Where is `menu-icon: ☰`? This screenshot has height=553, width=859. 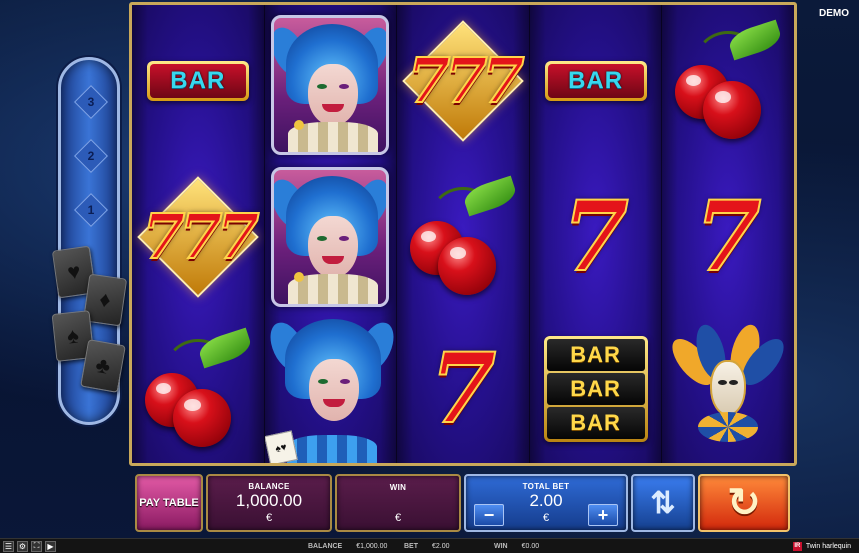 menu-icon: ☰ is located at coordinates (8, 546).